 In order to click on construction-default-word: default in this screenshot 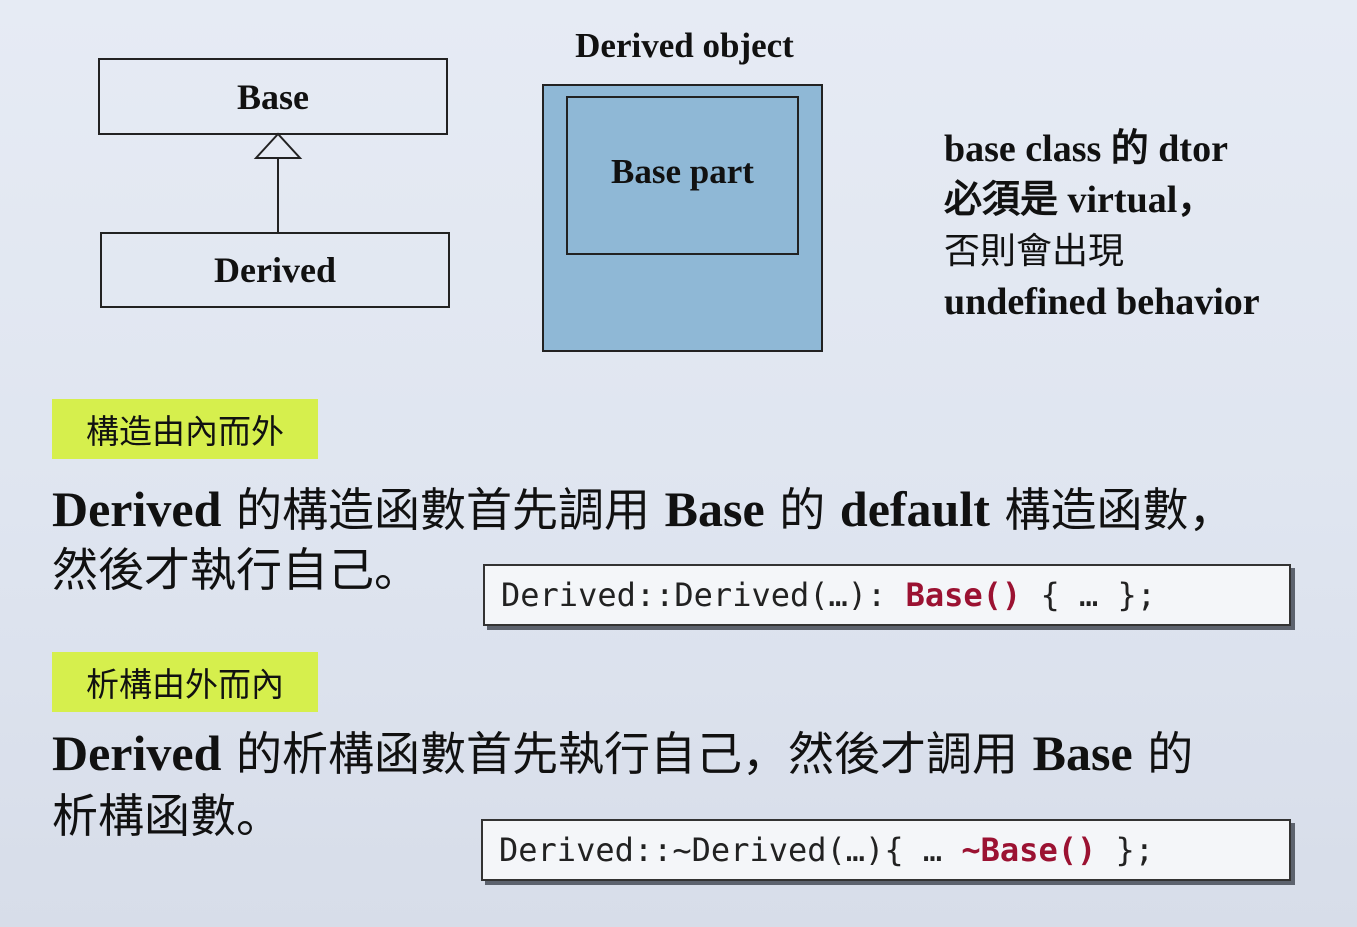, I will do `click(914, 509)`.